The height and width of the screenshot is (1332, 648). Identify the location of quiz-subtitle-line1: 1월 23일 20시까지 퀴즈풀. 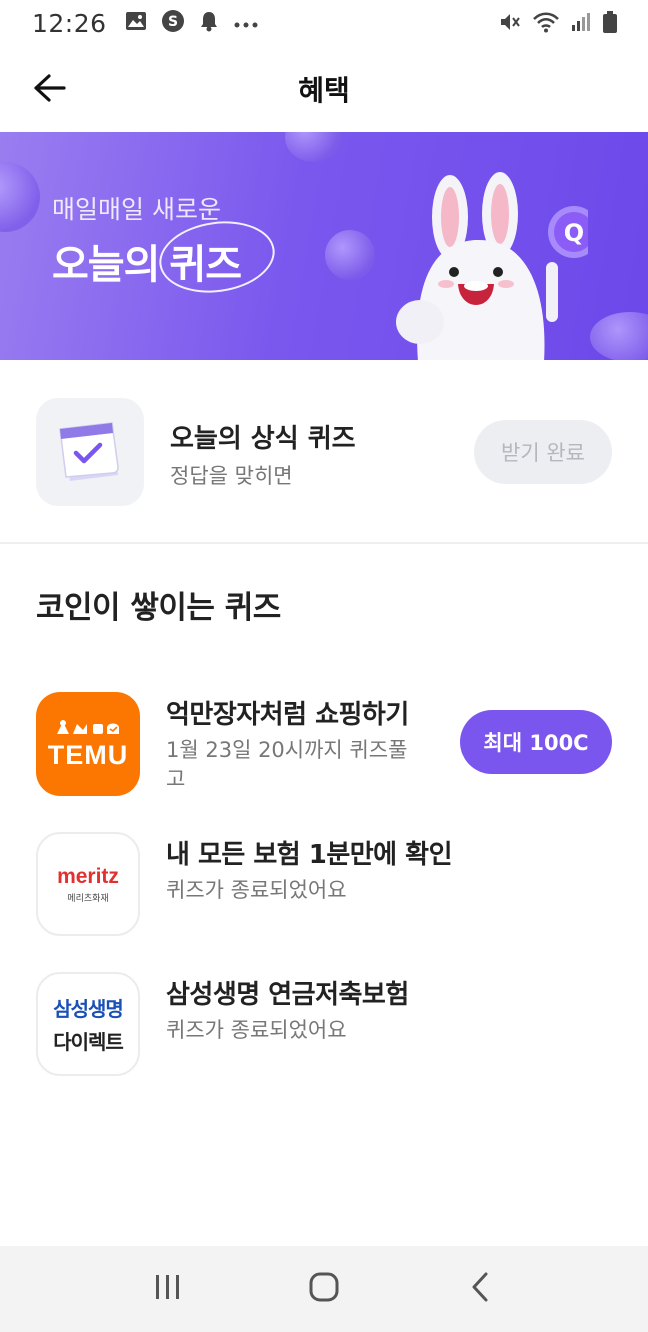
(287, 750).